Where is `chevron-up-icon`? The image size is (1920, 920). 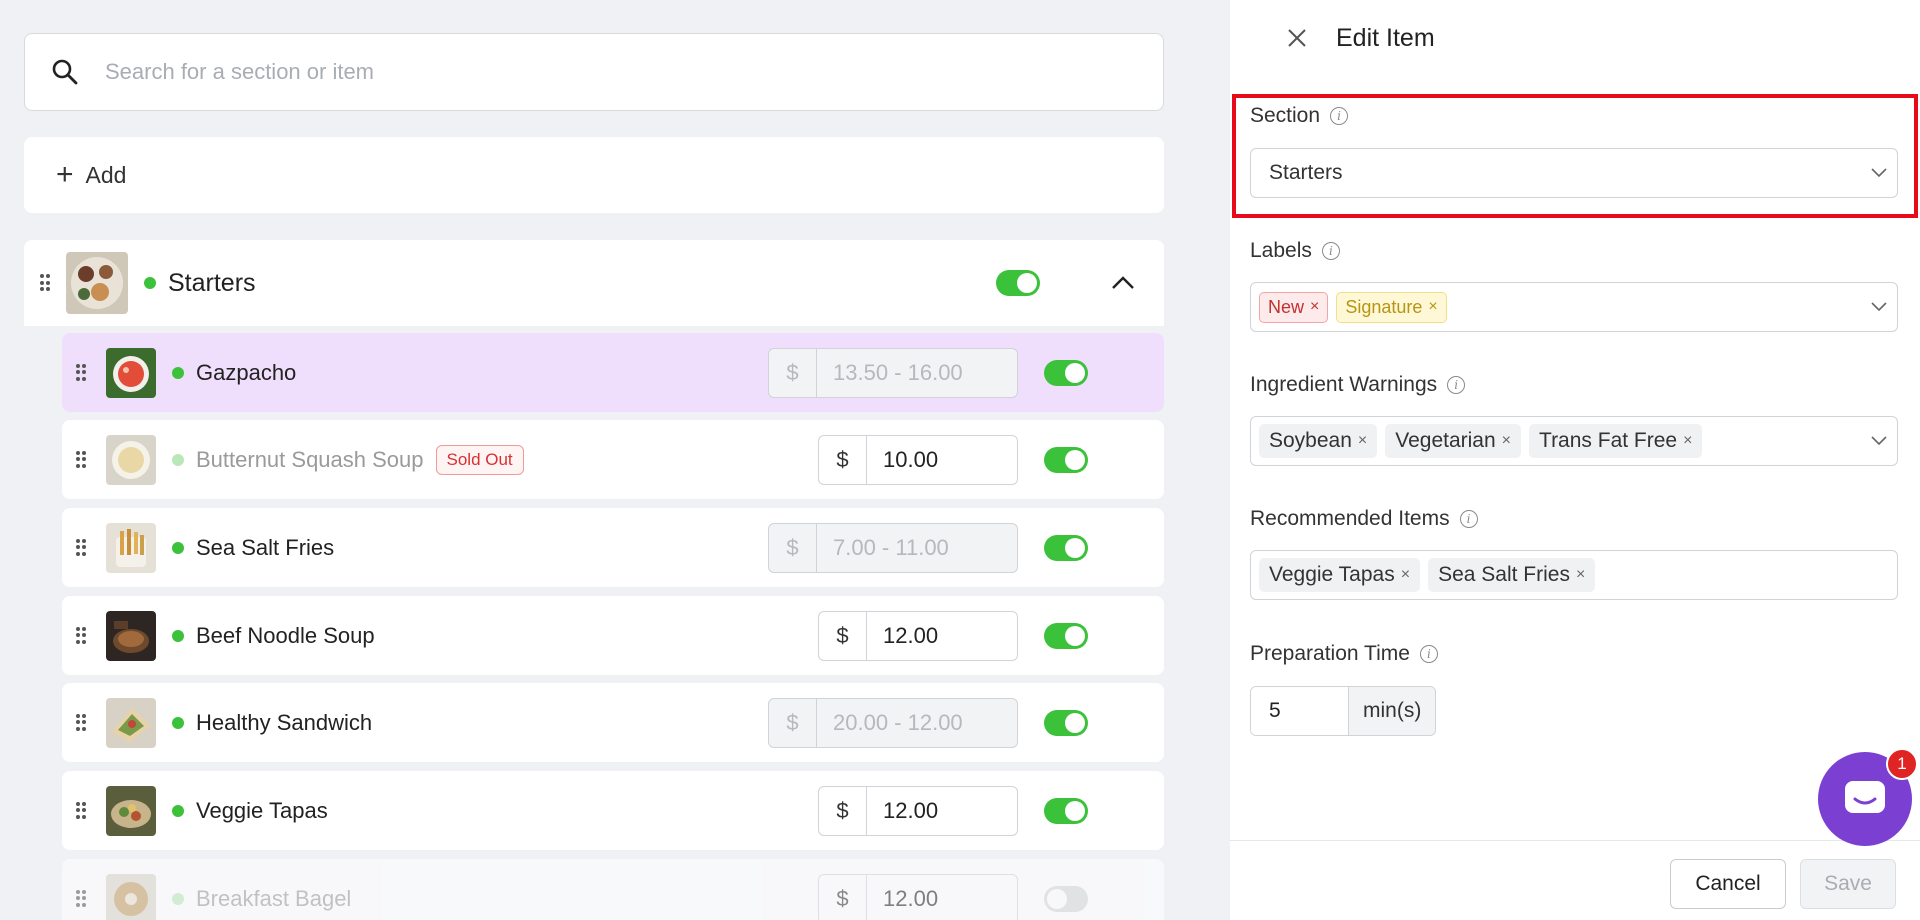
chevron-up-icon is located at coordinates (1123, 283).